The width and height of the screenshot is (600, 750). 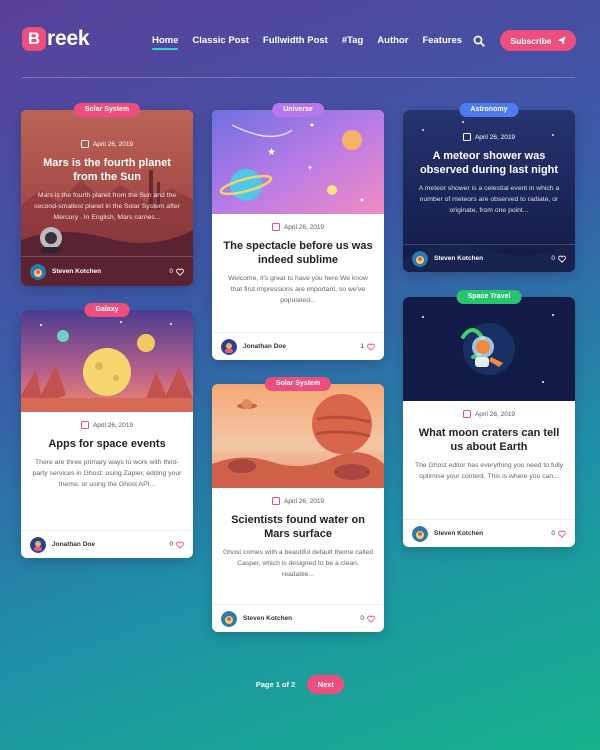 What do you see at coordinates (298, 527) in the screenshot?
I see `post-title: Scientists found water on Mars surface` at bounding box center [298, 527].